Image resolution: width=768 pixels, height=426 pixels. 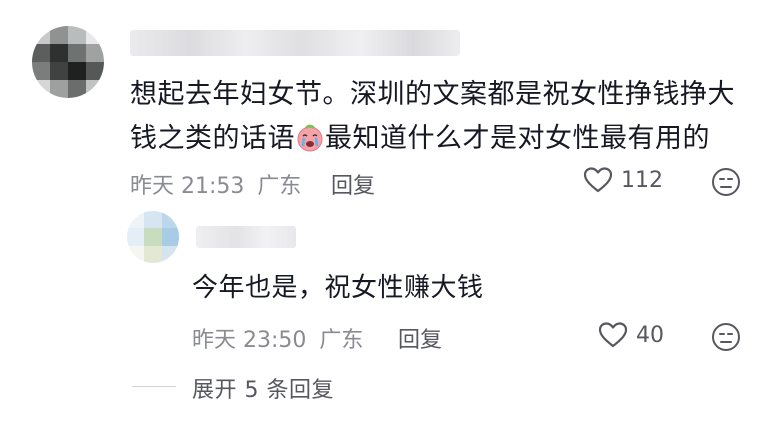 I want to click on reply-like-button: 40, so click(x=631, y=335).